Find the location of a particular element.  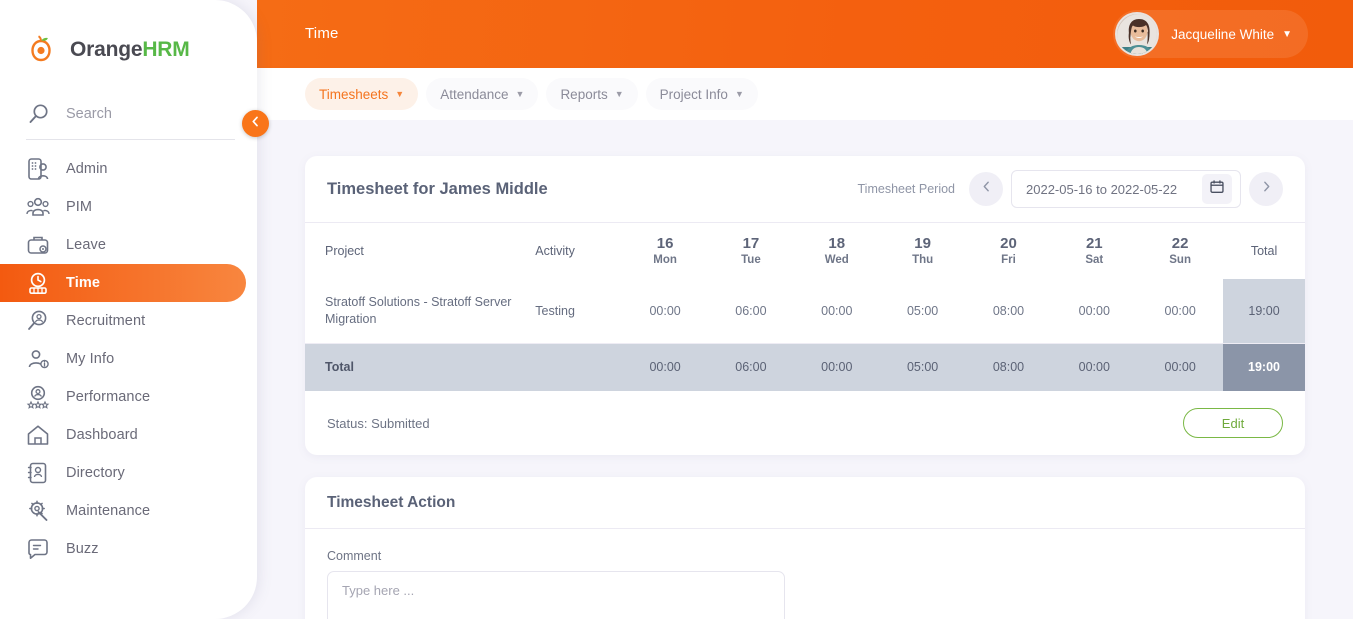

calendar-icon is located at coordinates (1217, 189).